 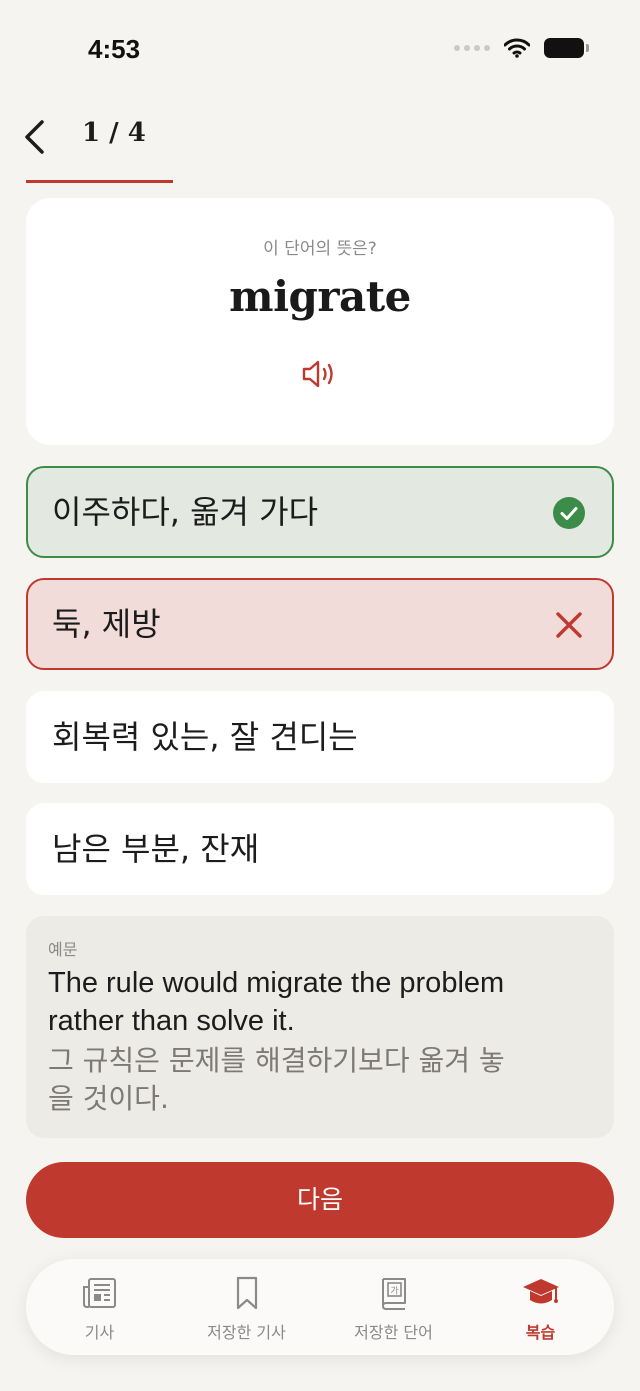 What do you see at coordinates (569, 625) in the screenshot?
I see `close-icon` at bounding box center [569, 625].